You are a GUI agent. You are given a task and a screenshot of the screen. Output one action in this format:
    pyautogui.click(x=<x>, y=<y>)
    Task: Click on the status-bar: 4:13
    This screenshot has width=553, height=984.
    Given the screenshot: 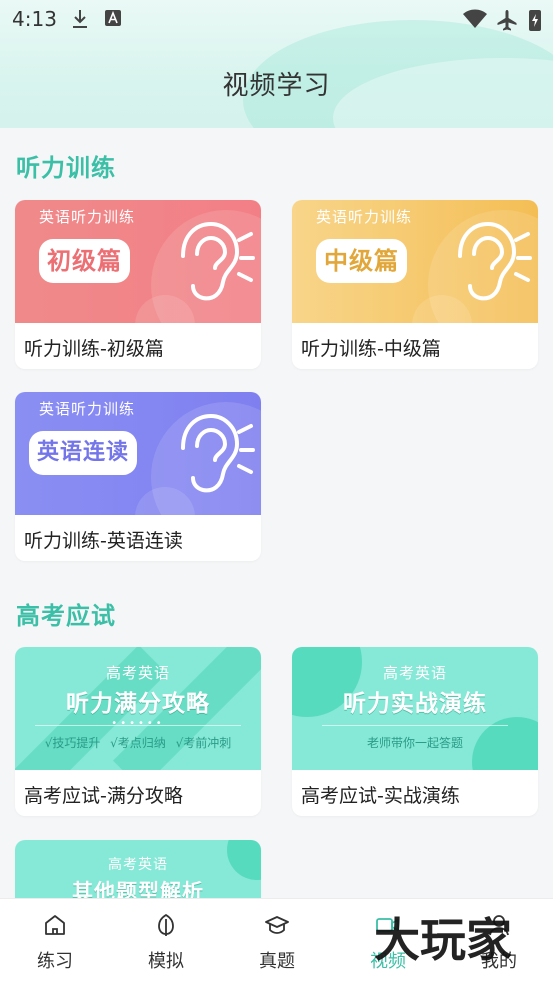 What is the action you would take?
    pyautogui.click(x=276, y=20)
    